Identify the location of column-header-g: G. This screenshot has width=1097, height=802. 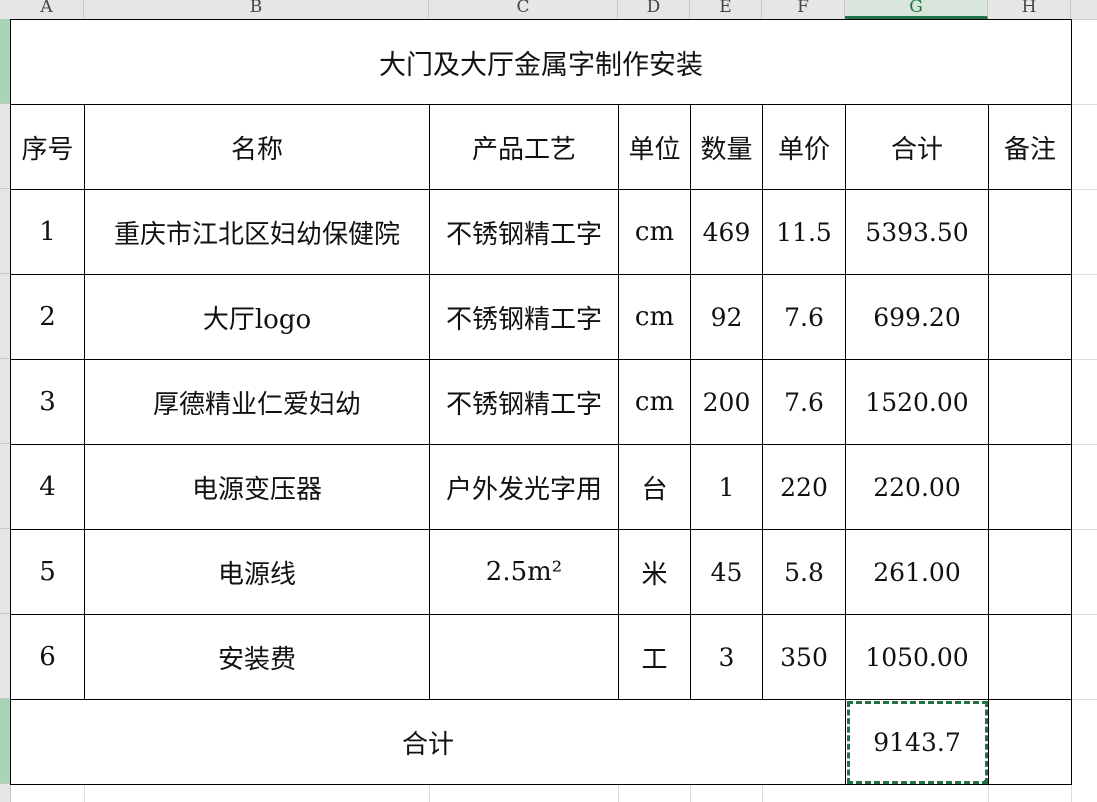
(916, 9).